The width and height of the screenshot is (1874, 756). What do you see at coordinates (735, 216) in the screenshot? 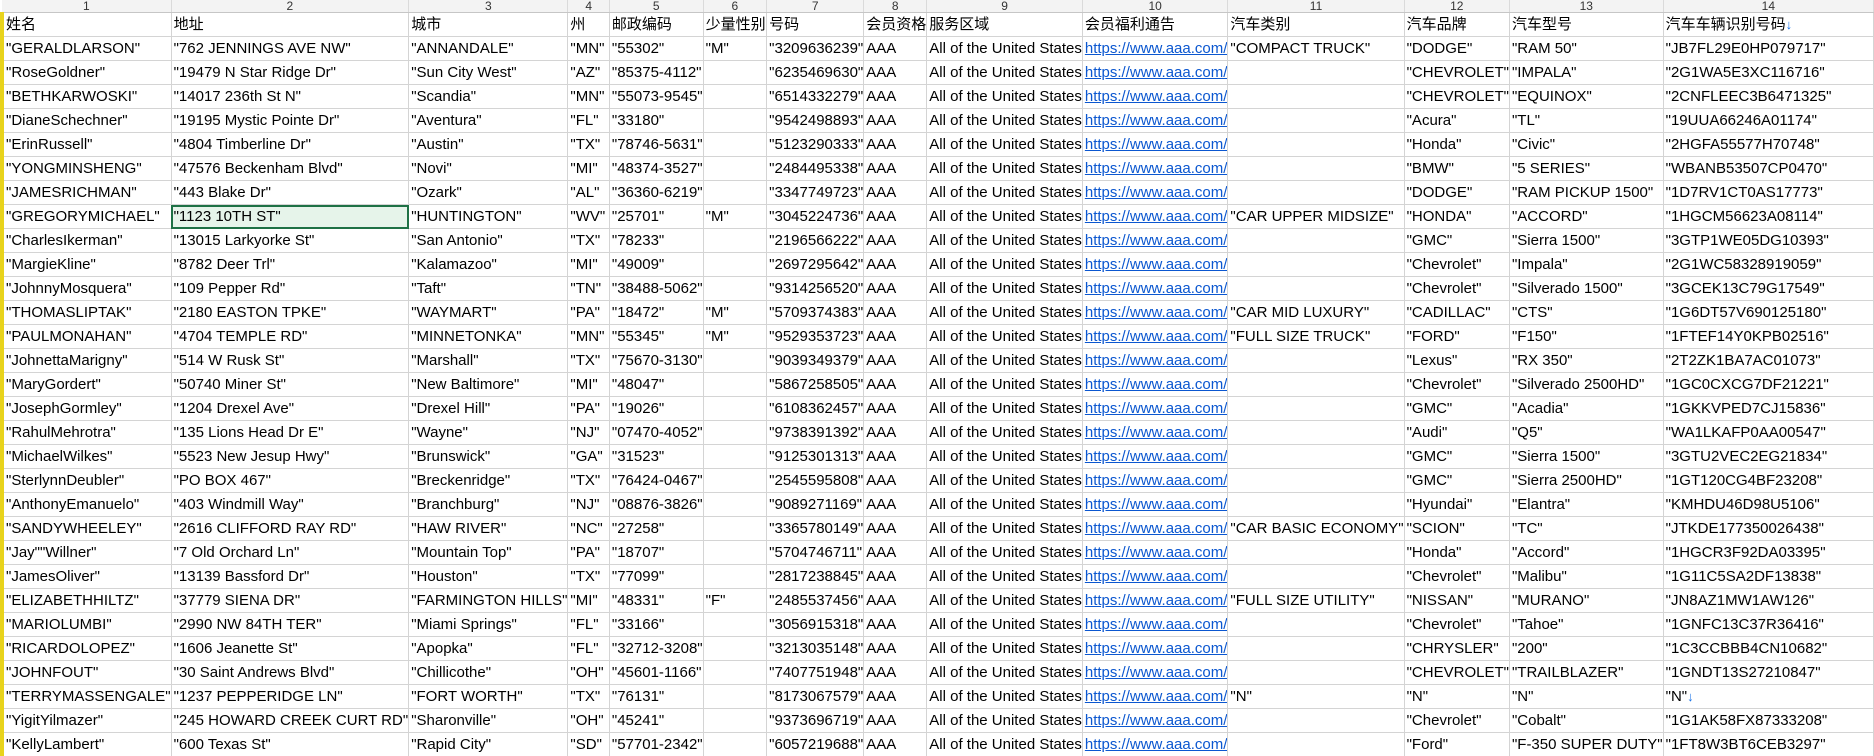
I see `table-cell: "M"` at bounding box center [735, 216].